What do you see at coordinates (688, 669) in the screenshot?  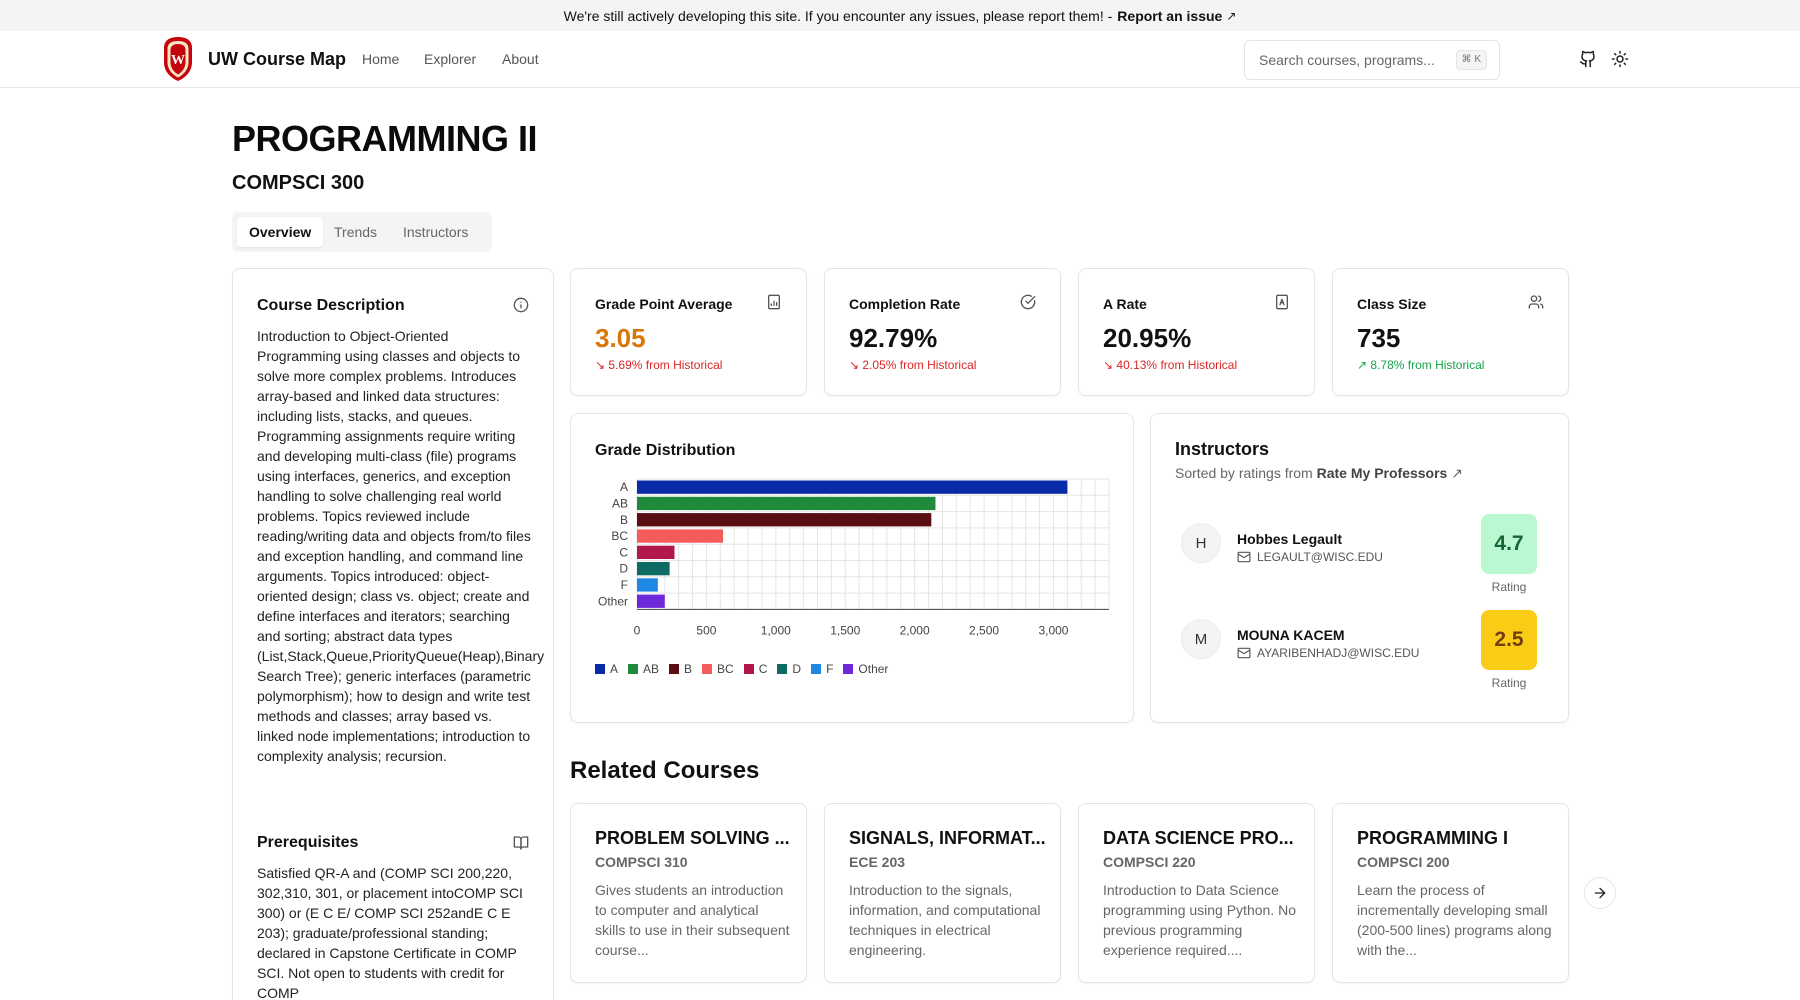 I see `legend-label: B` at bounding box center [688, 669].